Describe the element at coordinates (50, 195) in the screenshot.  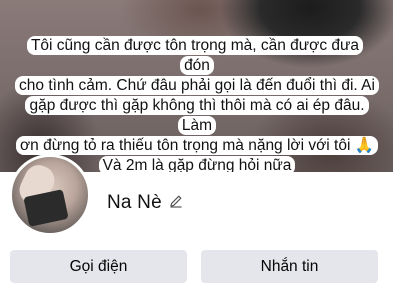
I see `avatar` at that location.